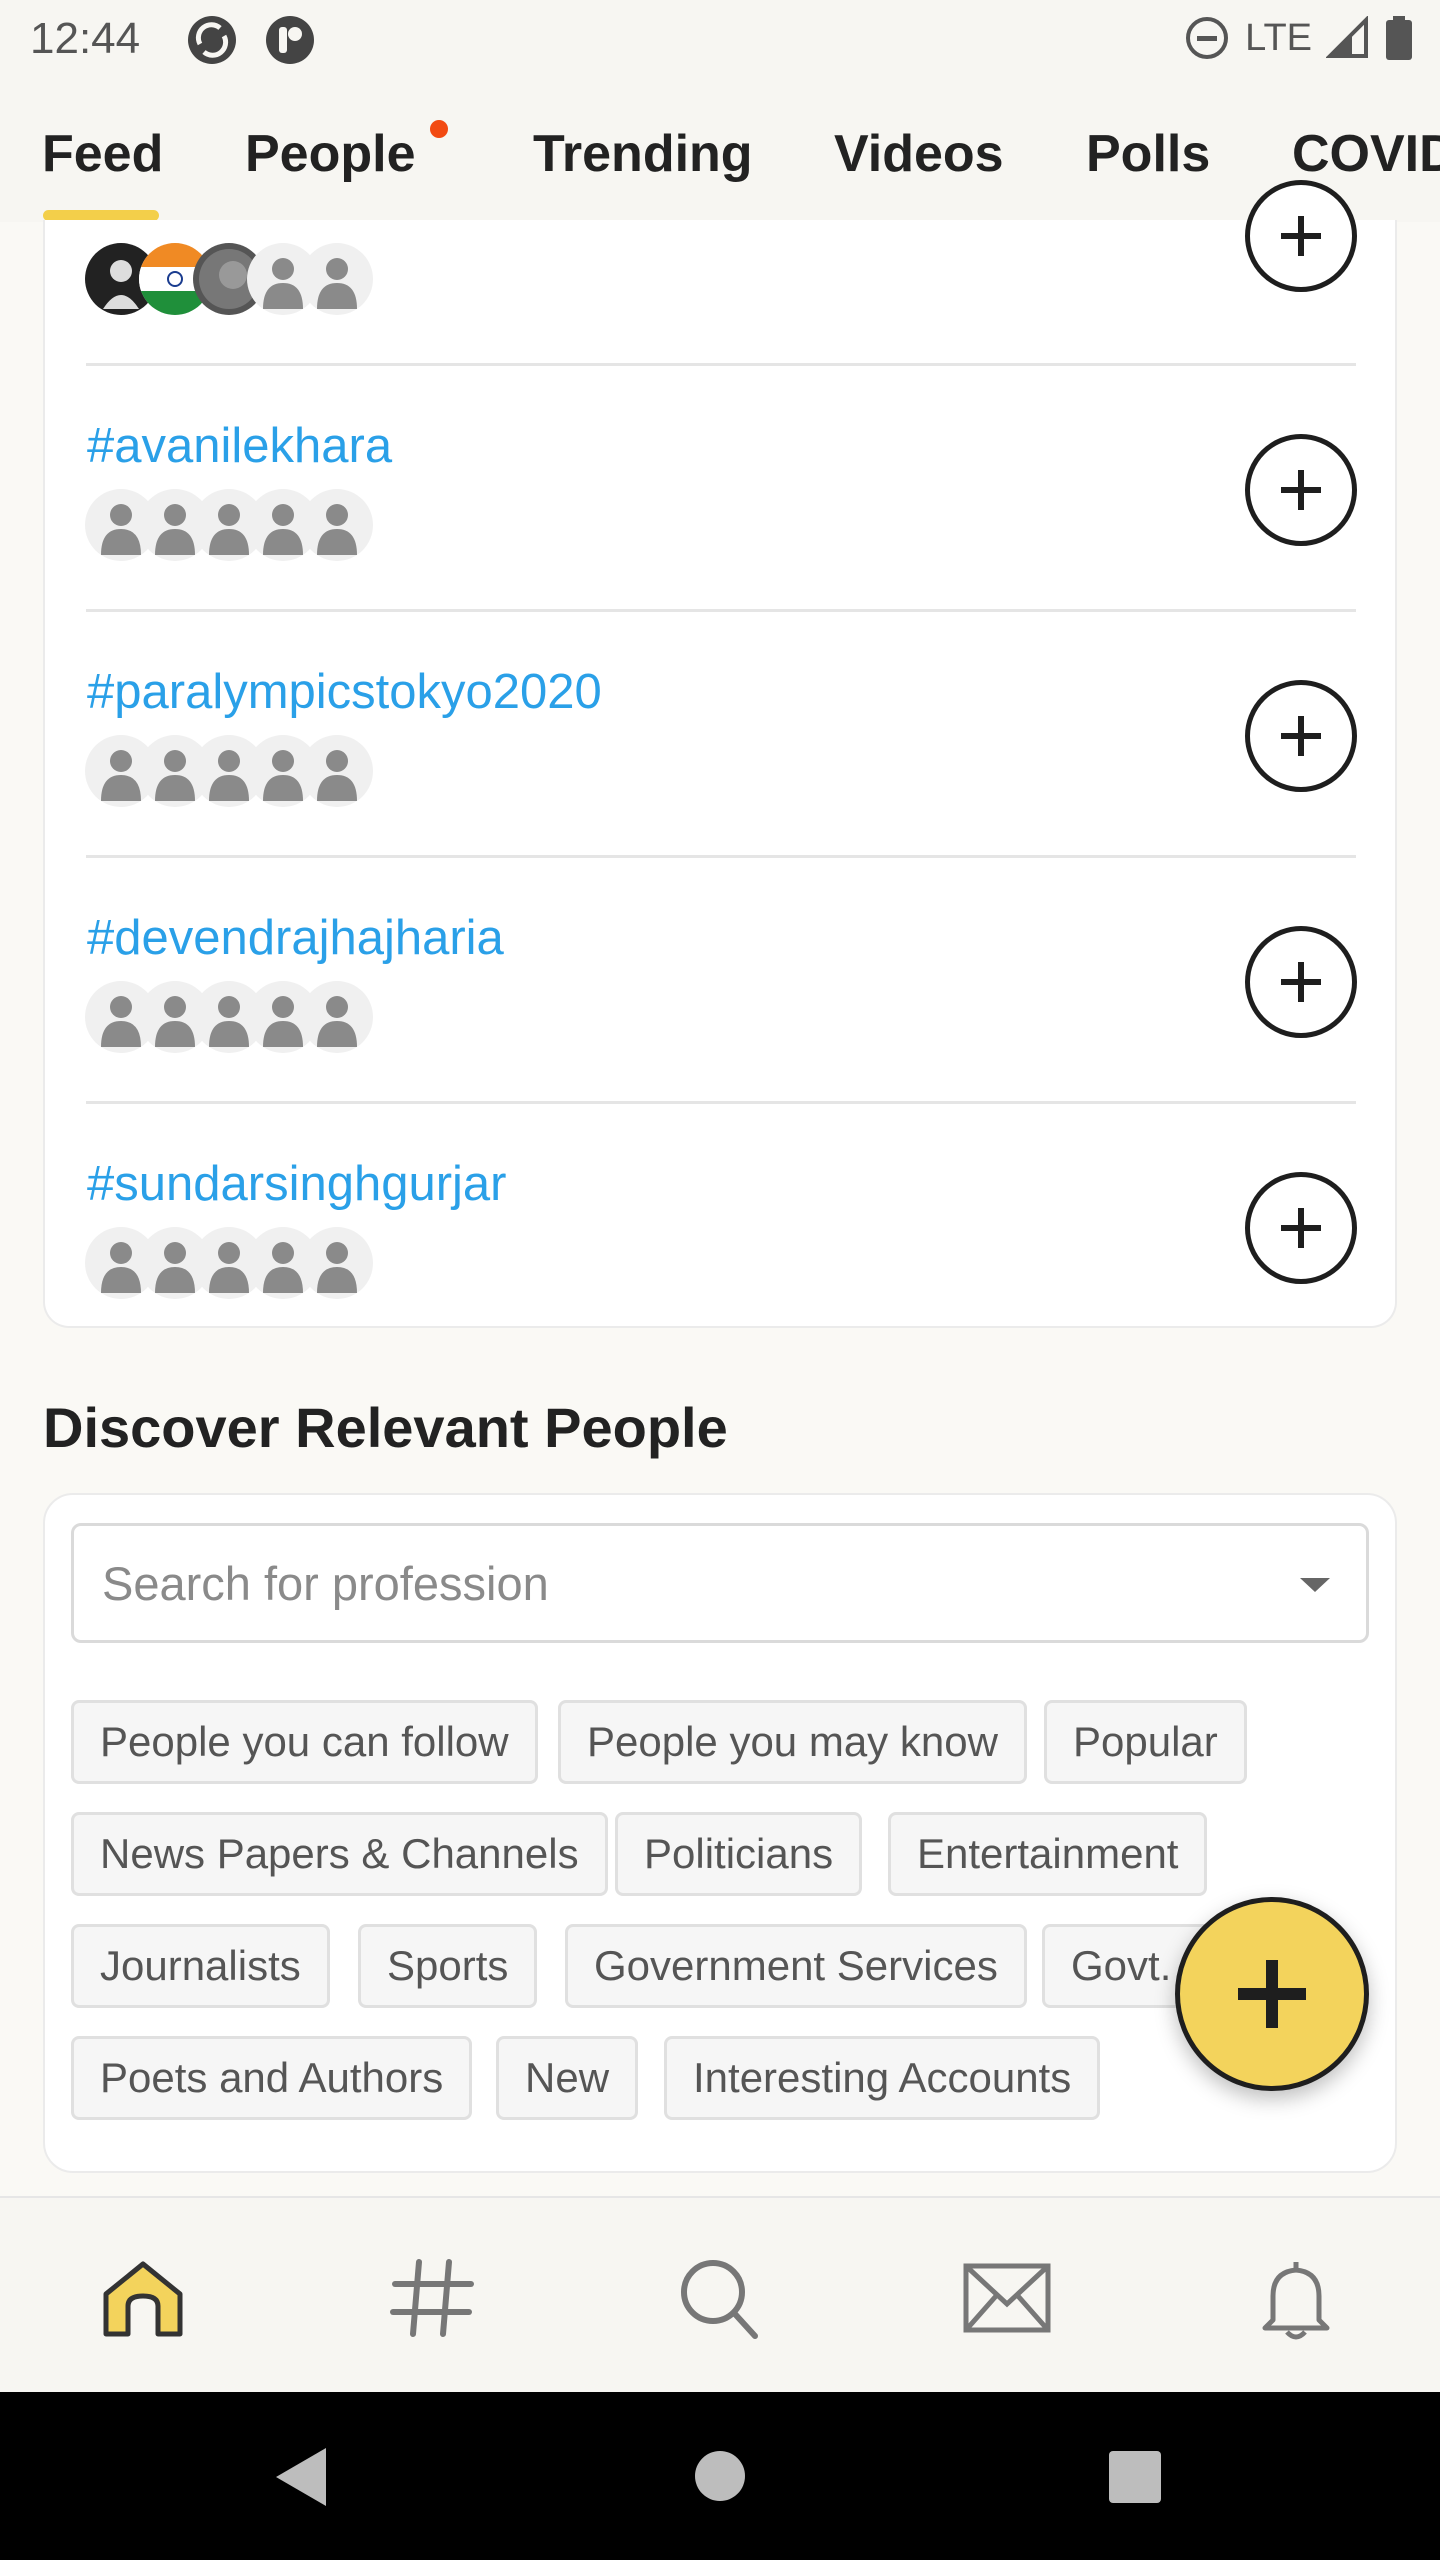  What do you see at coordinates (1315, 1585) in the screenshot?
I see `chevron-down-icon` at bounding box center [1315, 1585].